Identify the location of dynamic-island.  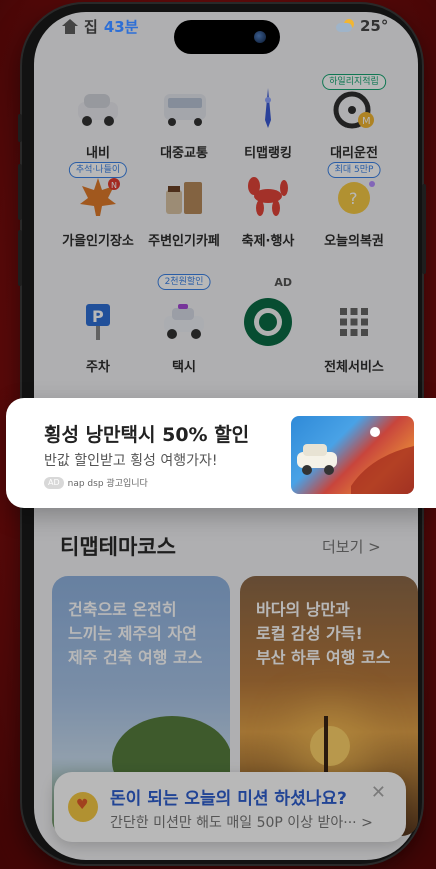
(227, 37).